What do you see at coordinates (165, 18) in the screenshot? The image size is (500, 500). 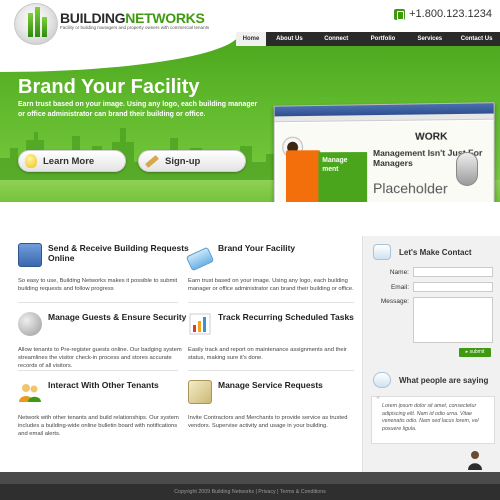 I see `logo-text-part2: NETWORKS` at bounding box center [165, 18].